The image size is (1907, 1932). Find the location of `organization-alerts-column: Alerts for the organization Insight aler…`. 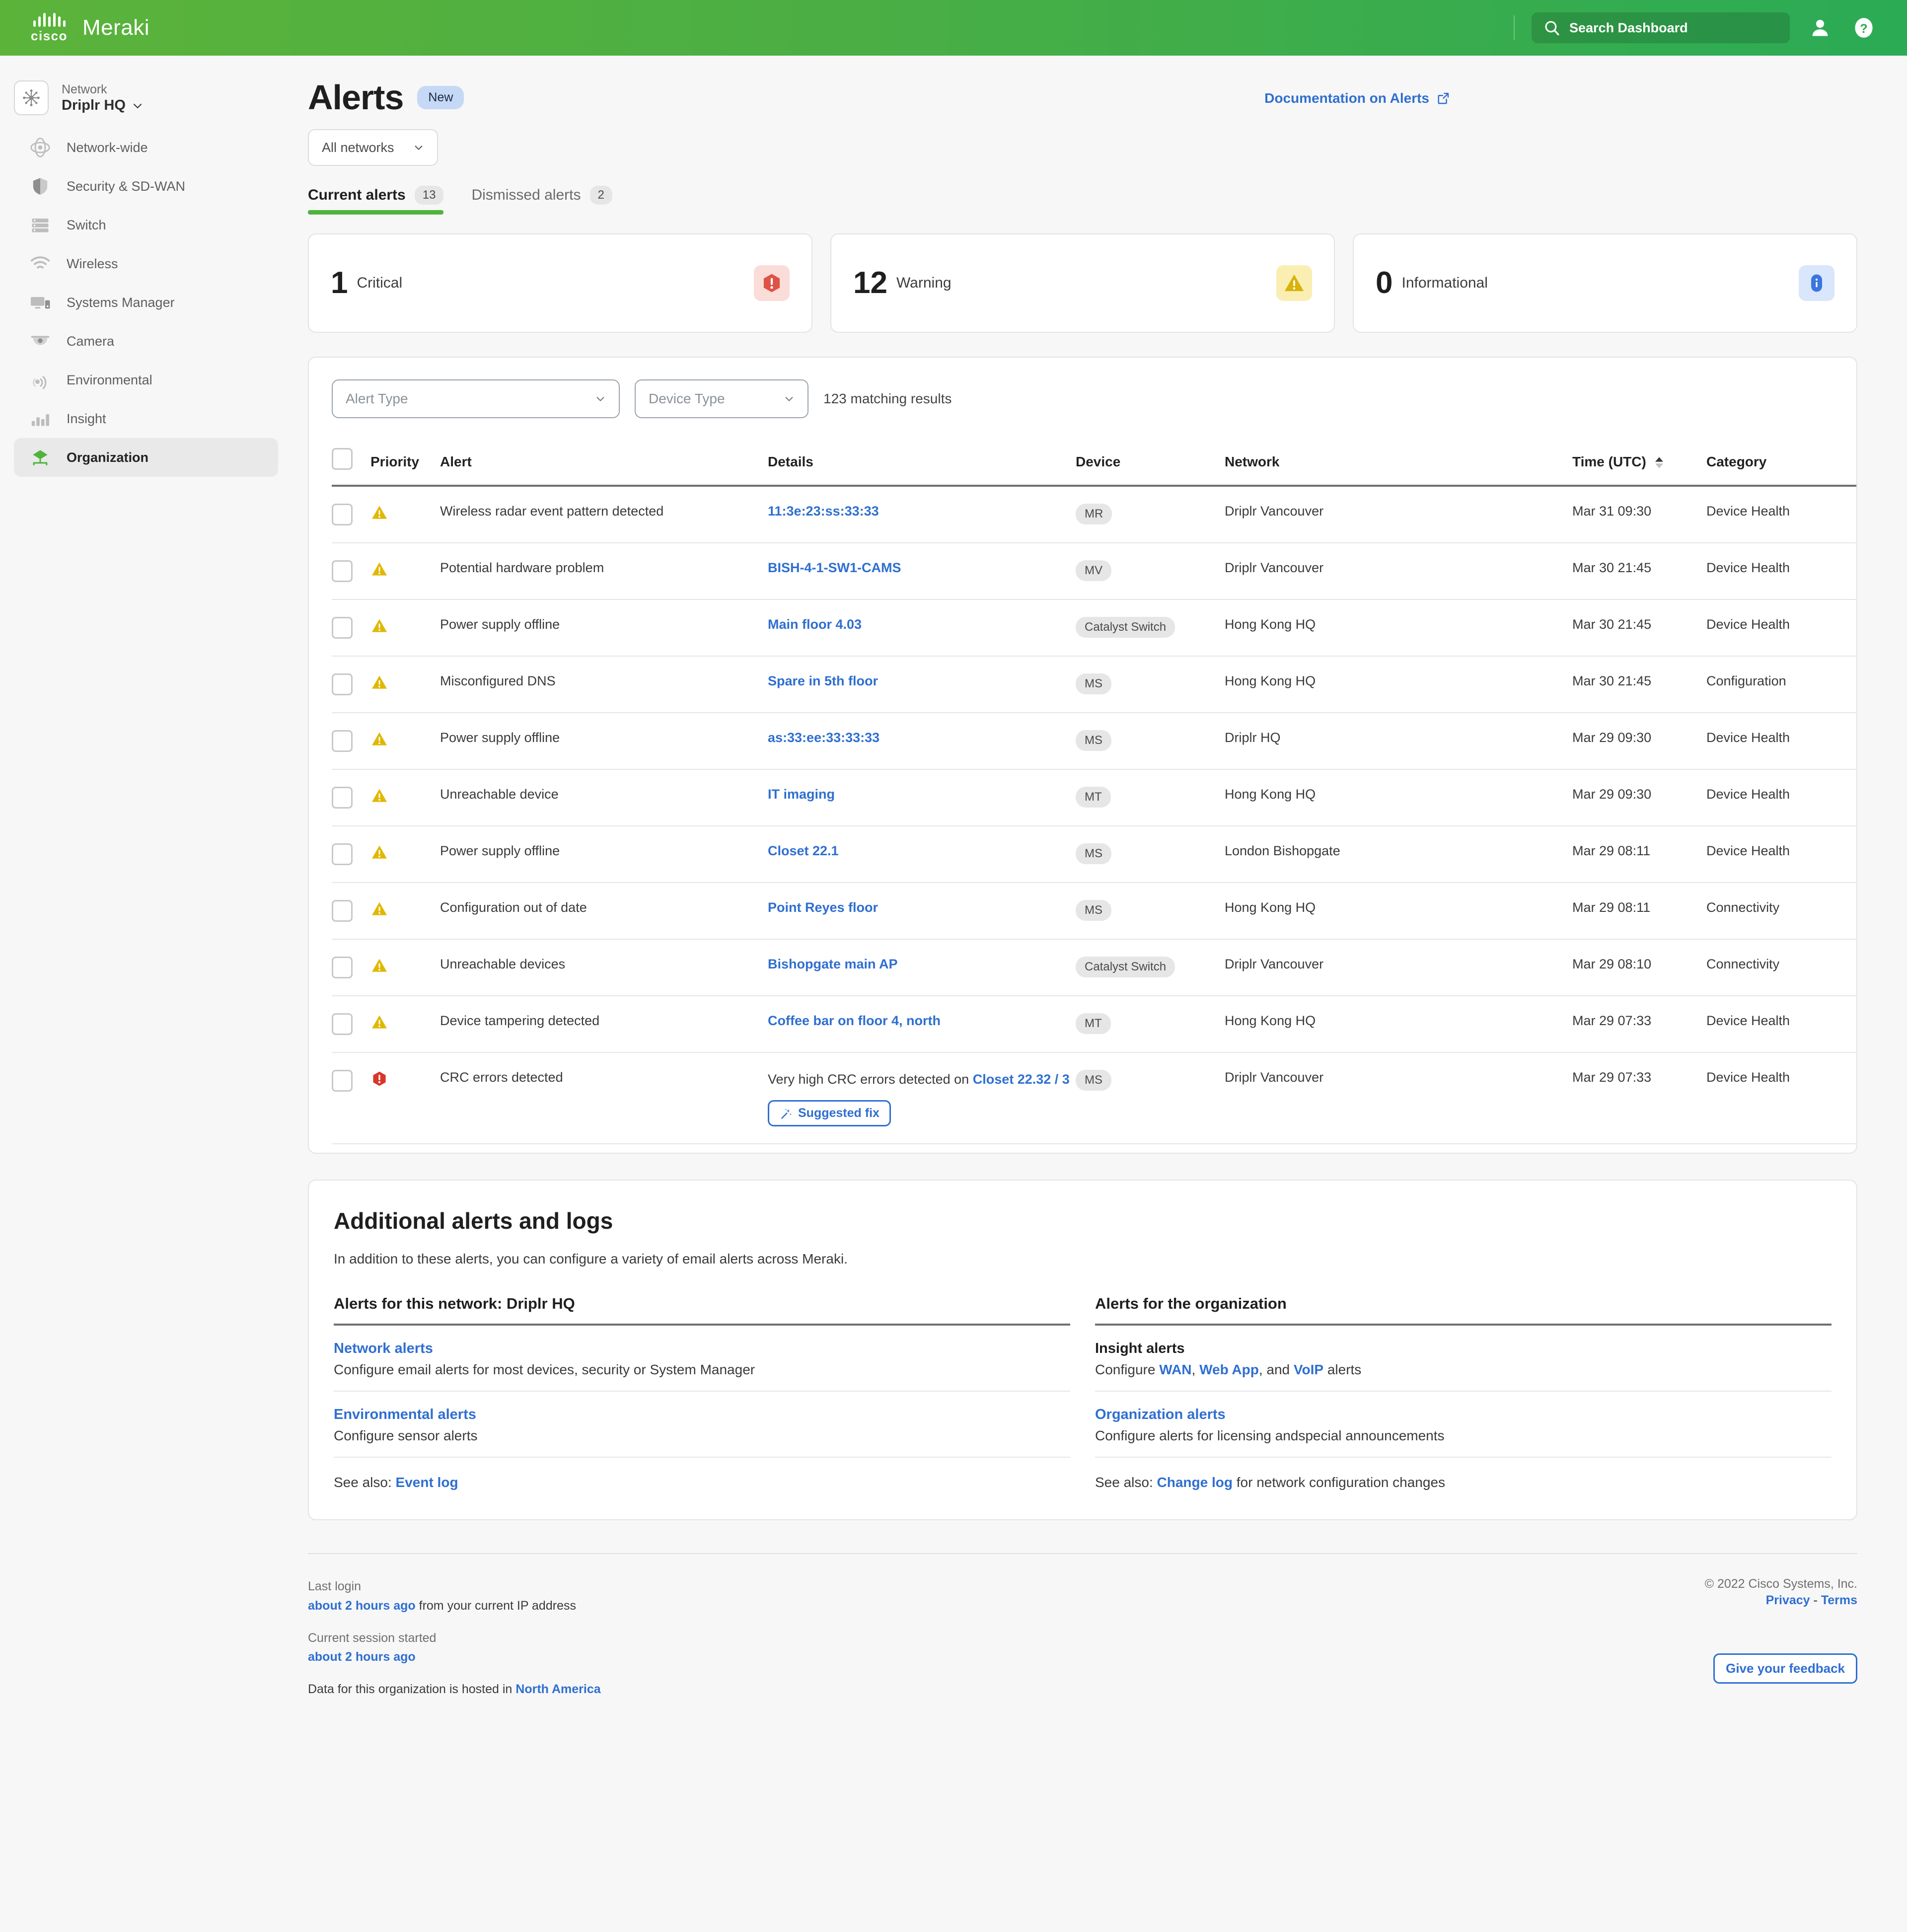

organization-alerts-column: Alerts for the organization Insight aler… is located at coordinates (1463, 1392).